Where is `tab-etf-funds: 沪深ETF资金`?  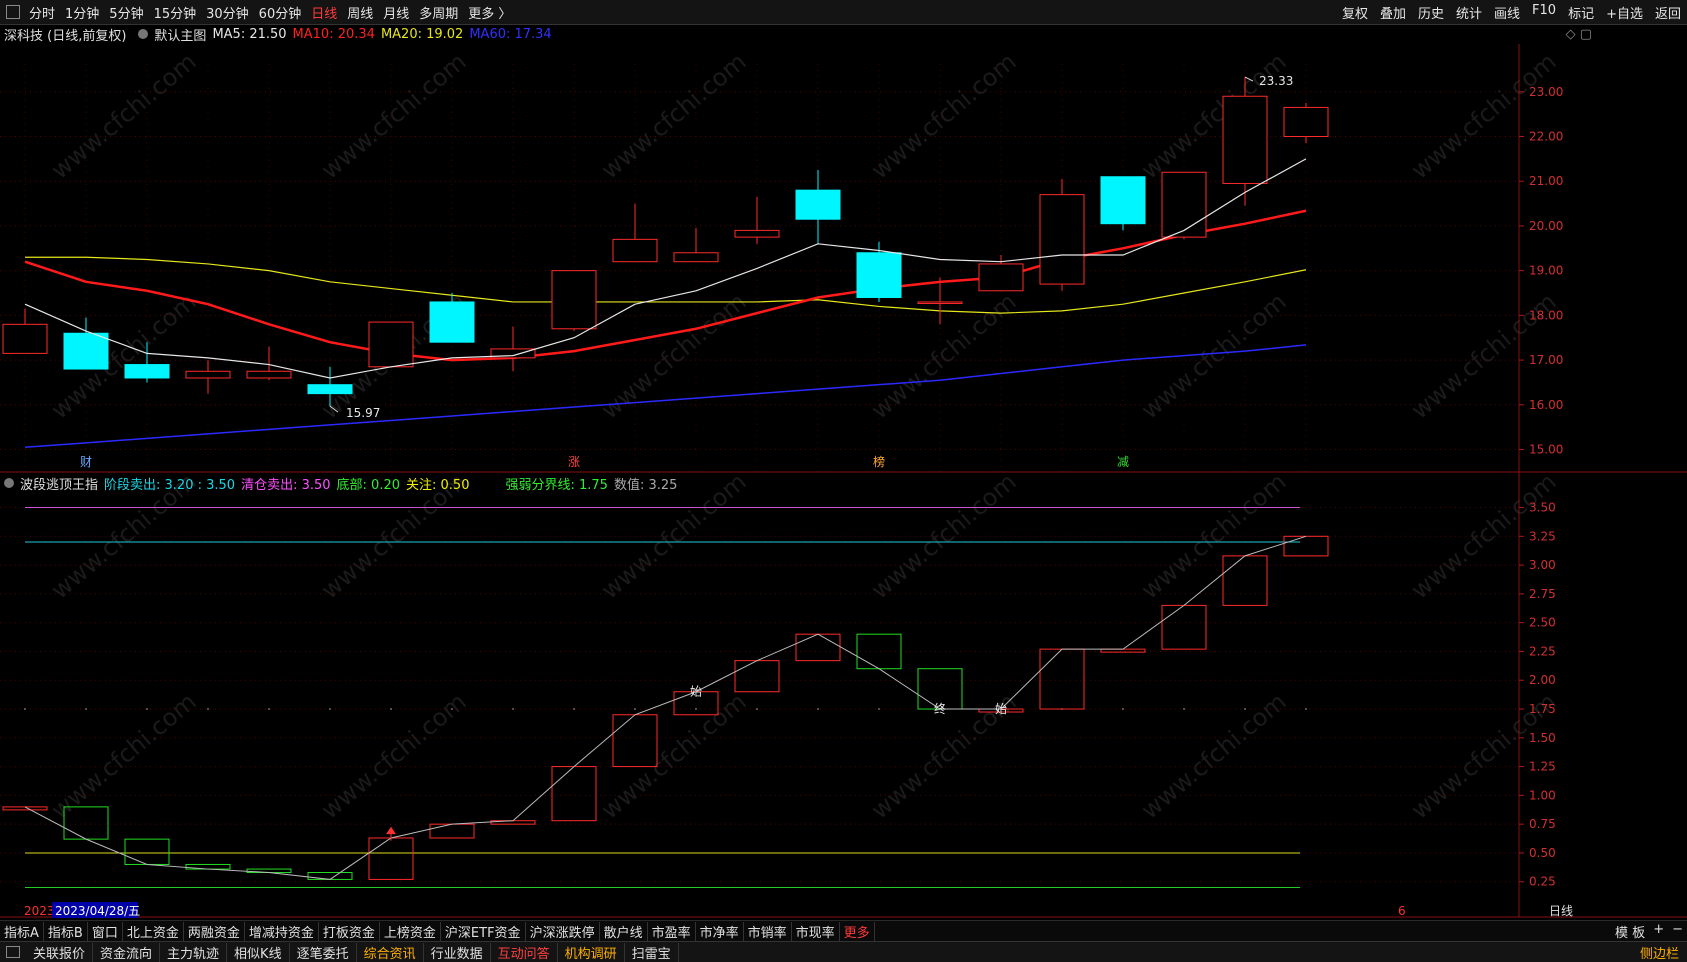 tab-etf-funds: 沪深ETF资金 is located at coordinates (483, 931).